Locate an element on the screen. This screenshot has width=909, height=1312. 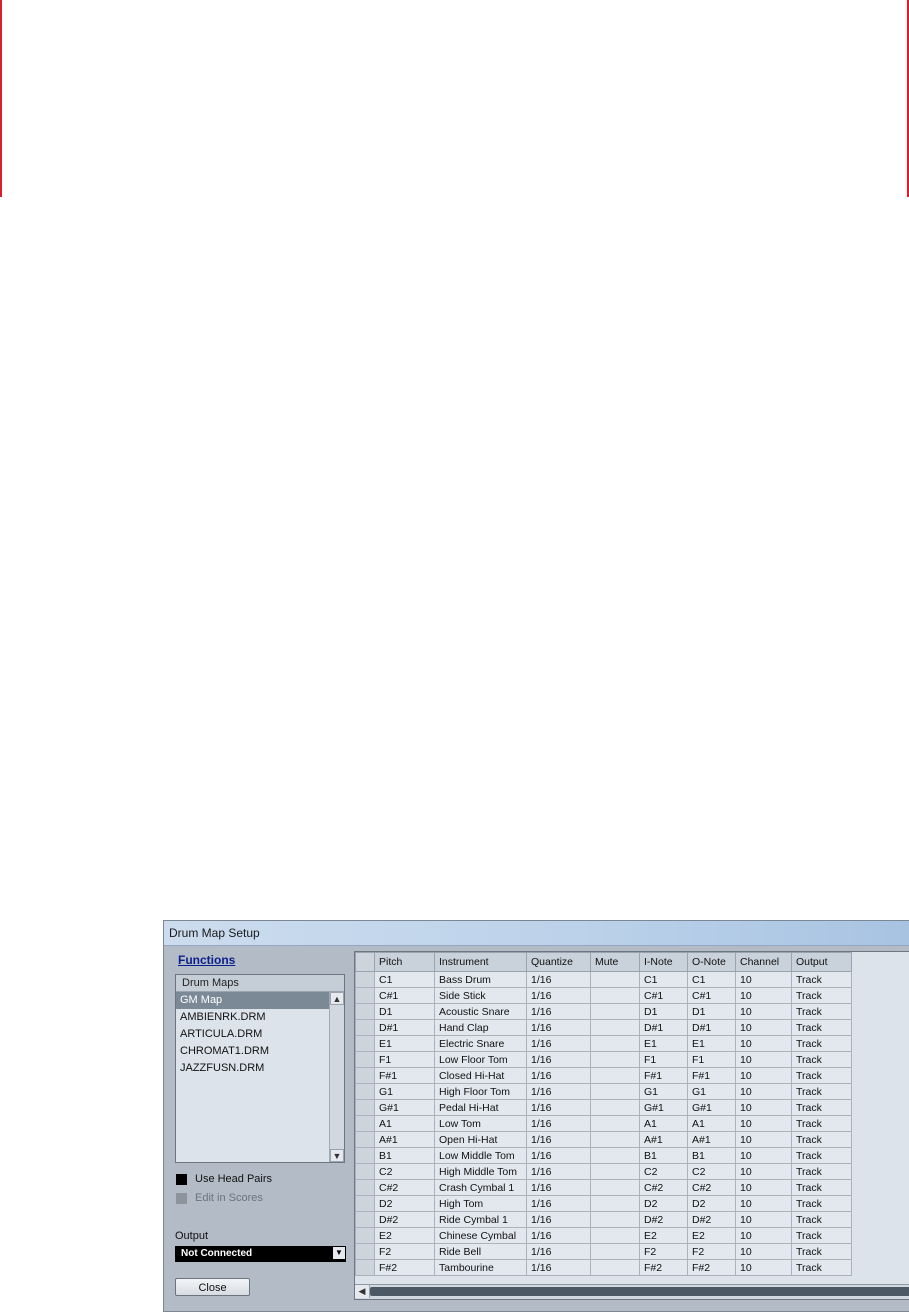
drum-map-item: AMBIENRK.DRM is located at coordinates (252, 1017).